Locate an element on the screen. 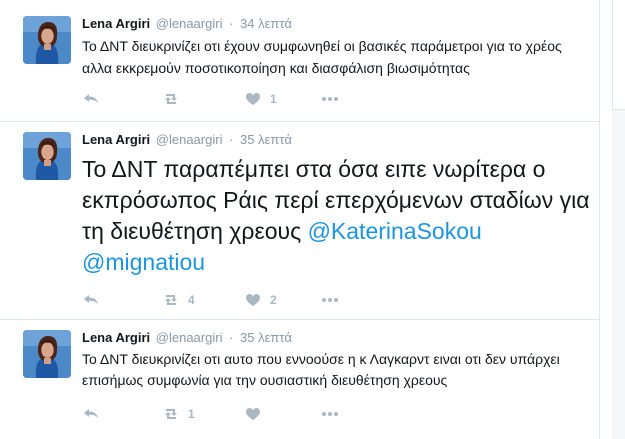 This screenshot has width=625, height=439. retweet-count: 1 is located at coordinates (191, 414).